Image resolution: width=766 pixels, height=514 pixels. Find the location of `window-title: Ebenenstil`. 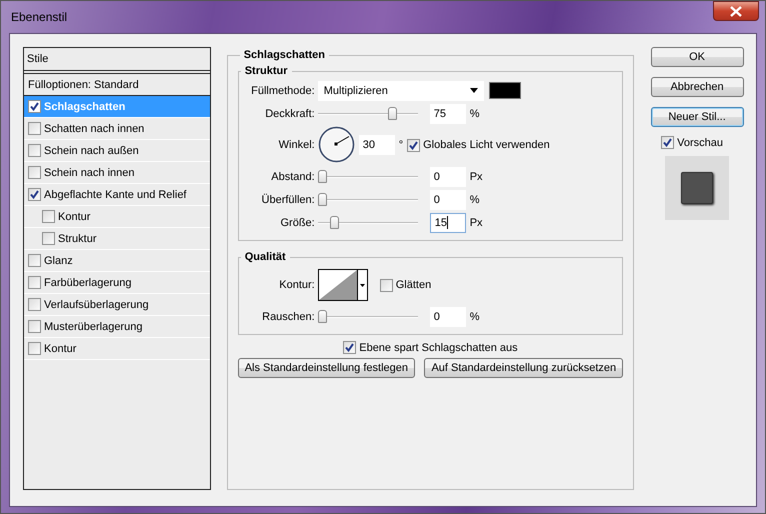

window-title: Ebenenstil is located at coordinates (39, 17).